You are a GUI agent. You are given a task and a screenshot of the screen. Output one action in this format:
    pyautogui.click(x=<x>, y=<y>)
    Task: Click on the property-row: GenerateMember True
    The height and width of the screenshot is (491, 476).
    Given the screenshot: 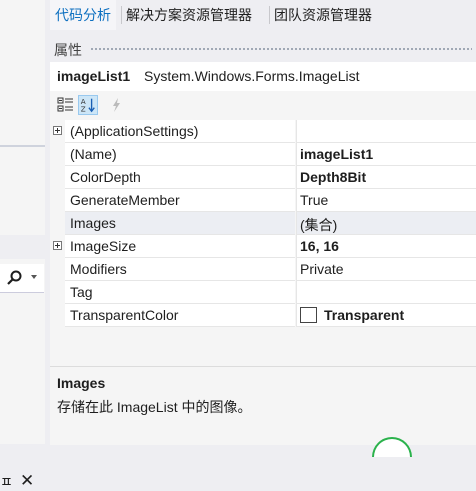 What is the action you would take?
    pyautogui.click(x=263, y=200)
    